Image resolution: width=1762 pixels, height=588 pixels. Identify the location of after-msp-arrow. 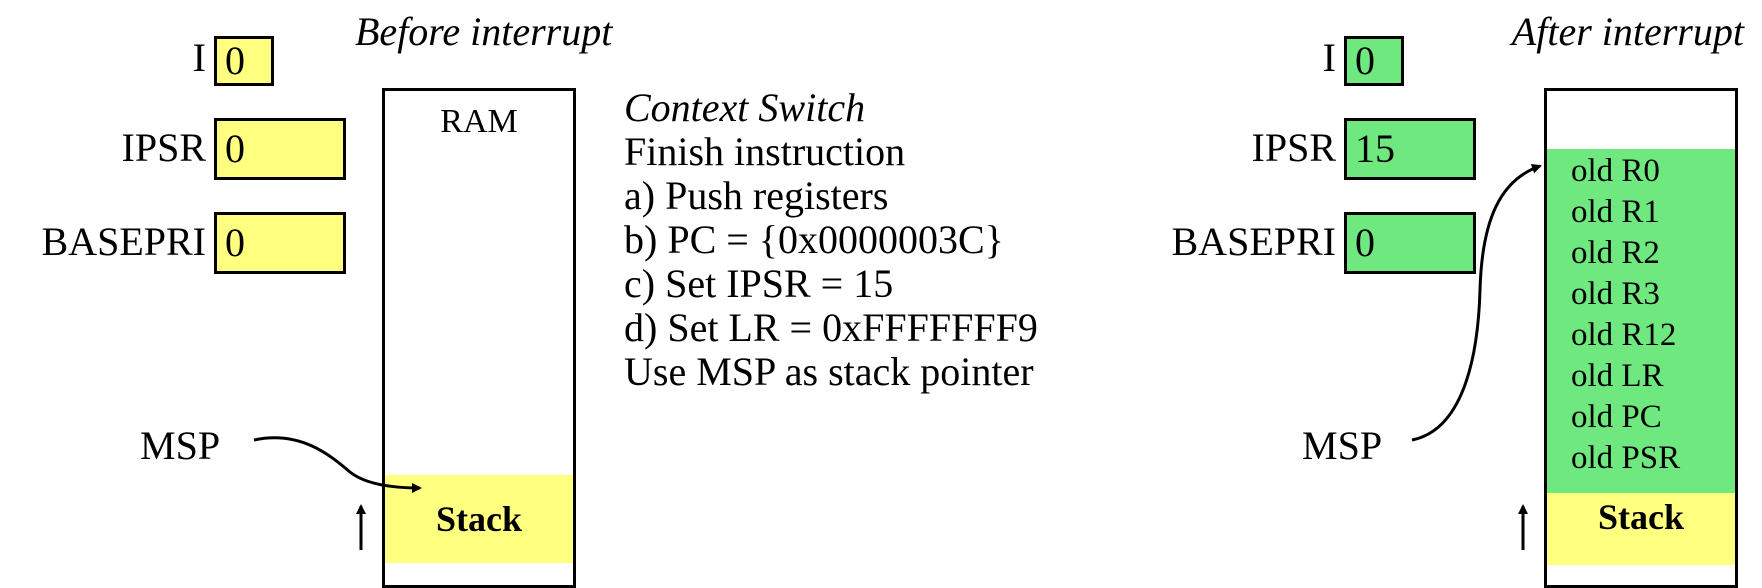
(1476, 302).